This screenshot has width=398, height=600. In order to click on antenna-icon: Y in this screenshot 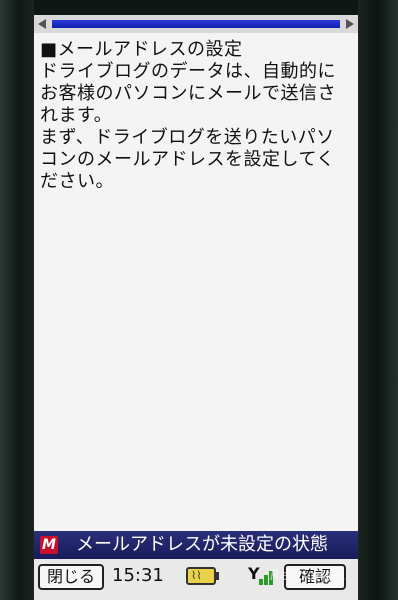, I will do `click(254, 573)`.